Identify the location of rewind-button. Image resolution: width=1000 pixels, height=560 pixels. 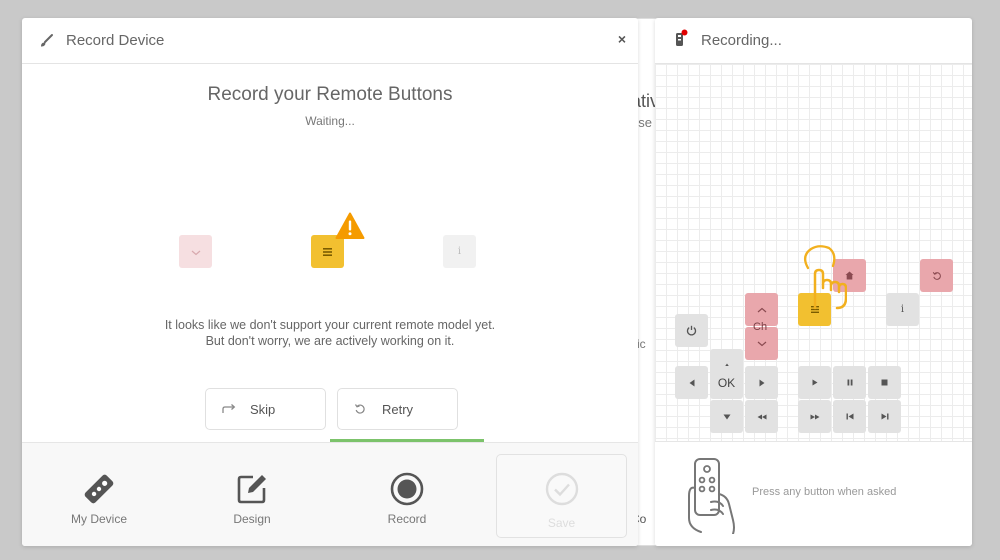
(761, 416).